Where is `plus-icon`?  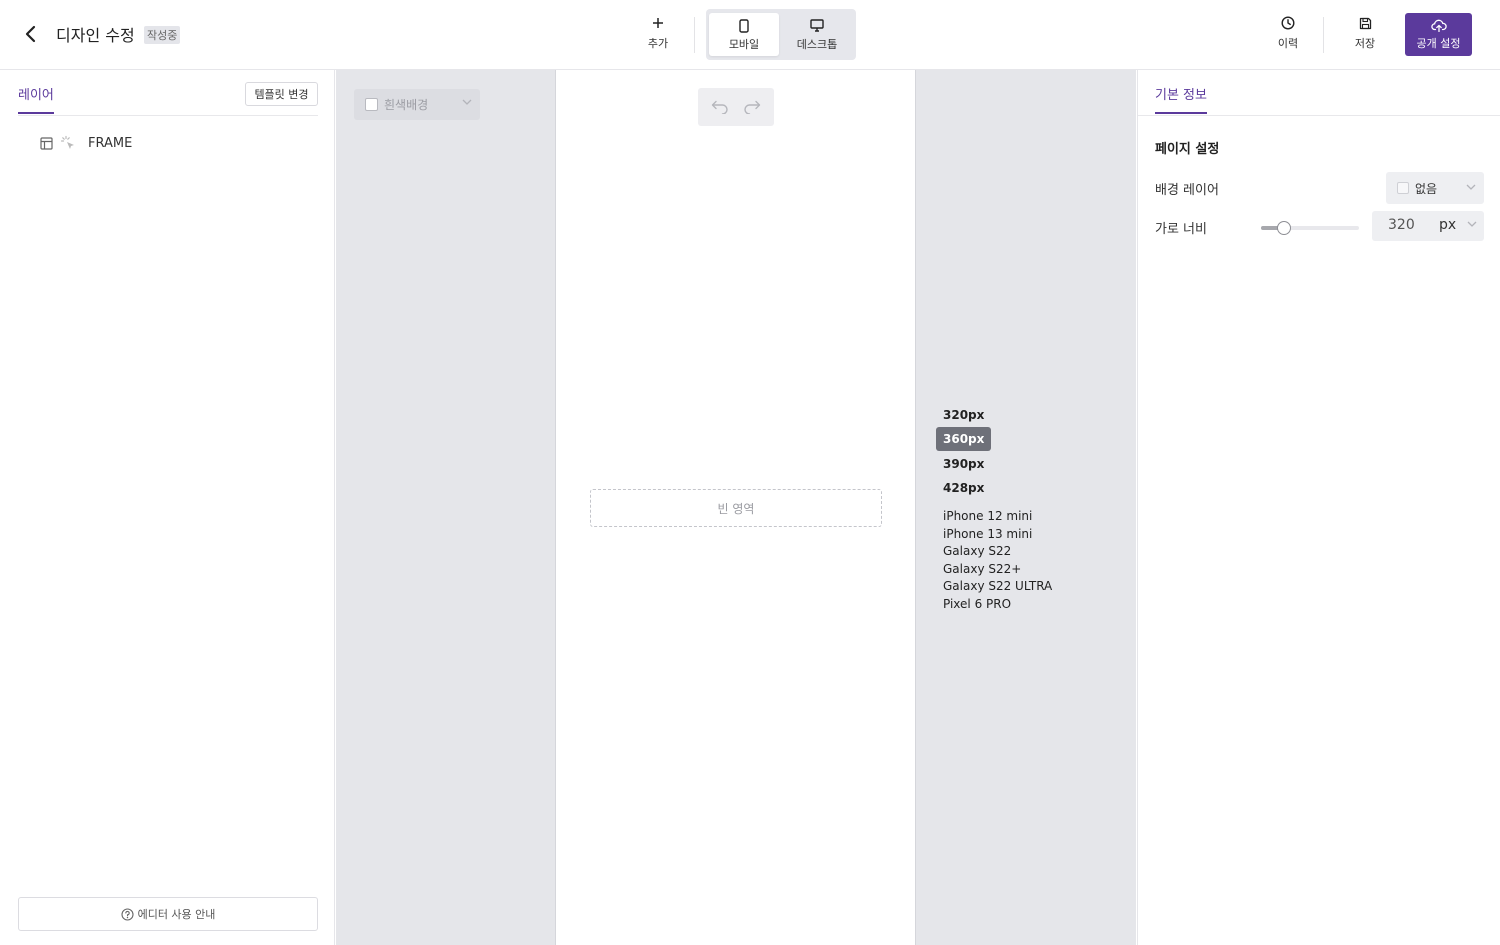 plus-icon is located at coordinates (658, 23).